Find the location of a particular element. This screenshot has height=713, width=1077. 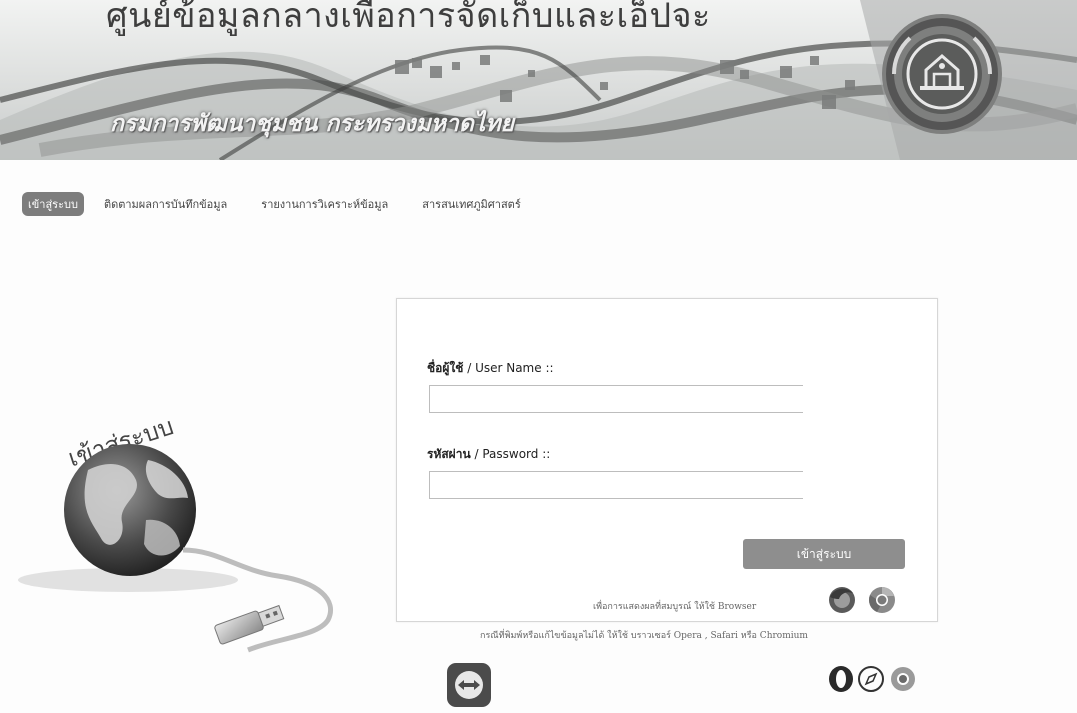

password-label-th: รหัสผ่าน is located at coordinates (449, 454).